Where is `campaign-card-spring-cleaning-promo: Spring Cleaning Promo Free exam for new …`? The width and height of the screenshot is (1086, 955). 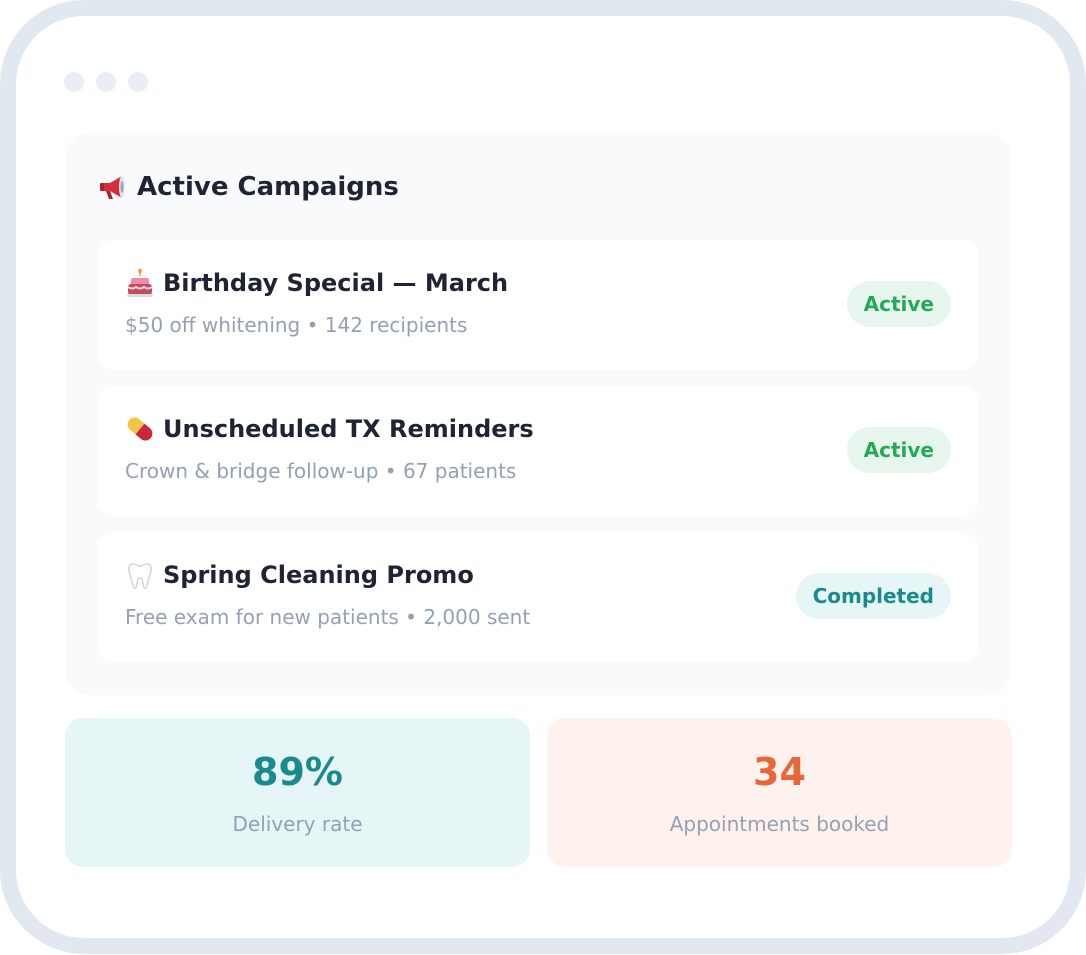 campaign-card-spring-cleaning-promo: Spring Cleaning Promo Free exam for new … is located at coordinates (538, 597).